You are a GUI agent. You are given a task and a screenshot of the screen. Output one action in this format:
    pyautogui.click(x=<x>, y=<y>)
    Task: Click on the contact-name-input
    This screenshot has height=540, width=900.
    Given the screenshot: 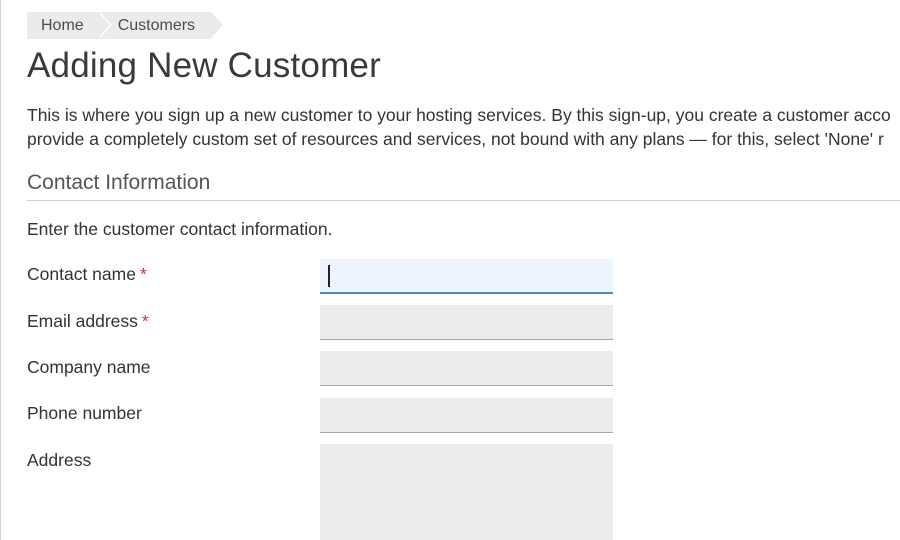 What is the action you would take?
    pyautogui.click(x=466, y=276)
    